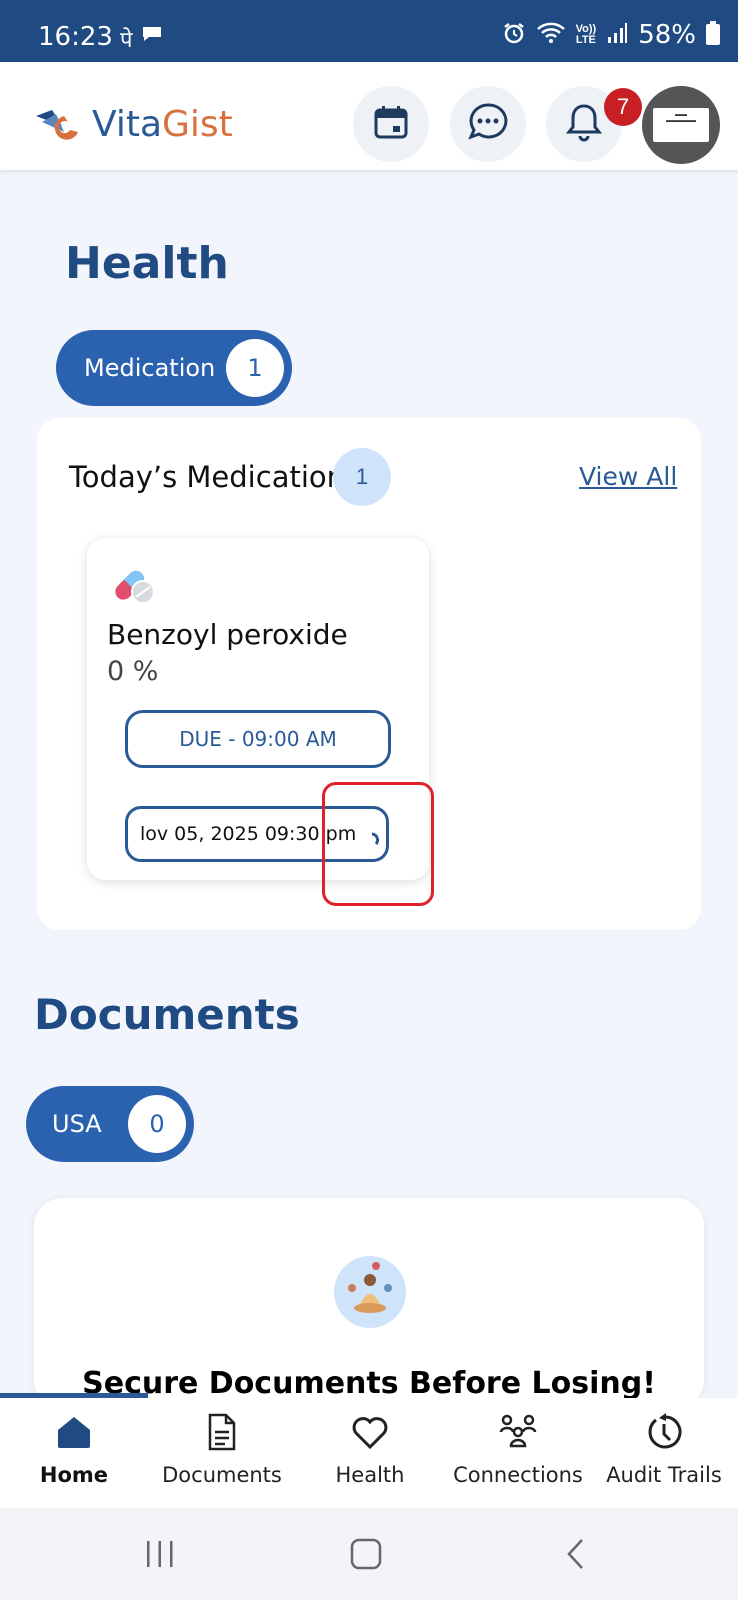 Image resolution: width=738 pixels, height=1600 pixels. What do you see at coordinates (150, 368) in the screenshot?
I see `medication-filter-label: Medication` at bounding box center [150, 368].